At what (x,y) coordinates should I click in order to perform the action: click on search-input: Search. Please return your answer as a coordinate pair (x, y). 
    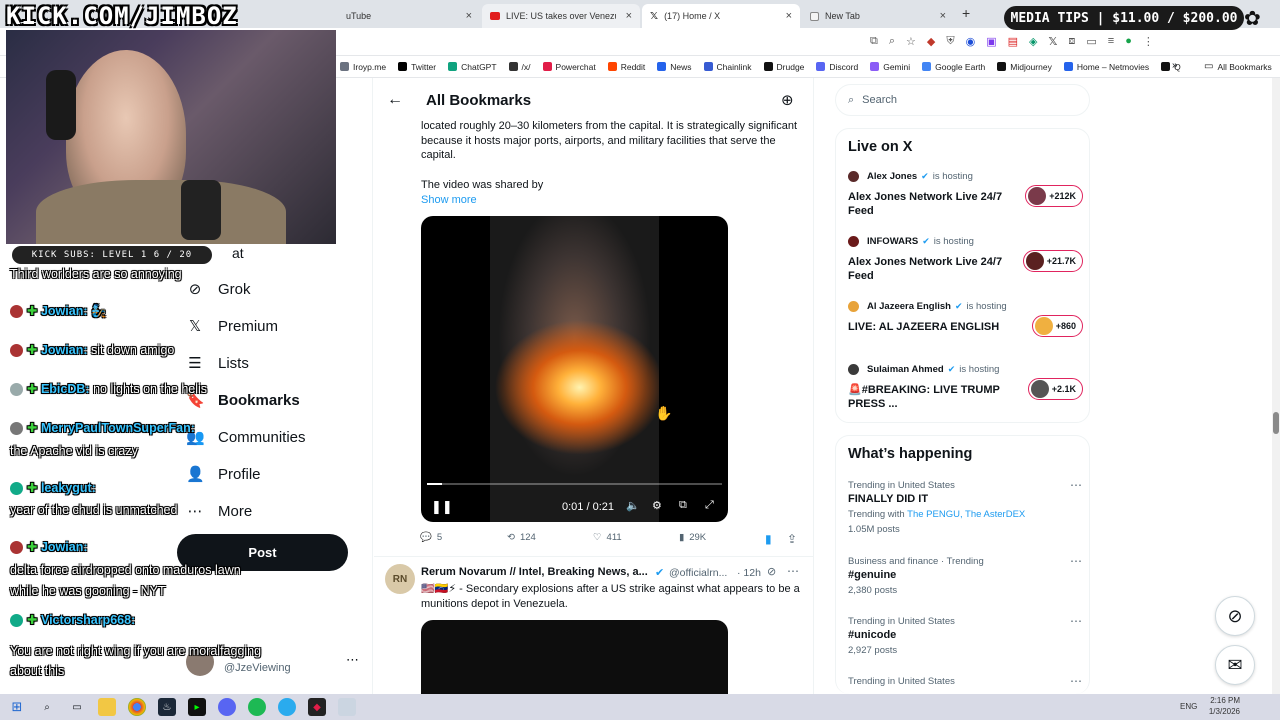
    Looking at the image, I should click on (879, 100).